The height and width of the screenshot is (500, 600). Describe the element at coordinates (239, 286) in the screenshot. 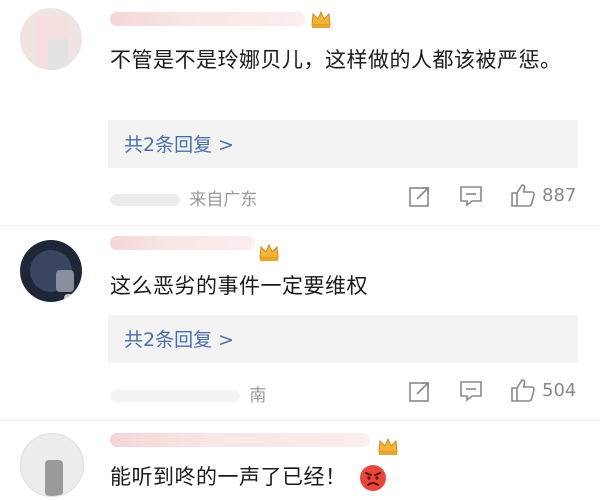

I see `comment-text: 这么恶劣的事件一定要维权` at that location.